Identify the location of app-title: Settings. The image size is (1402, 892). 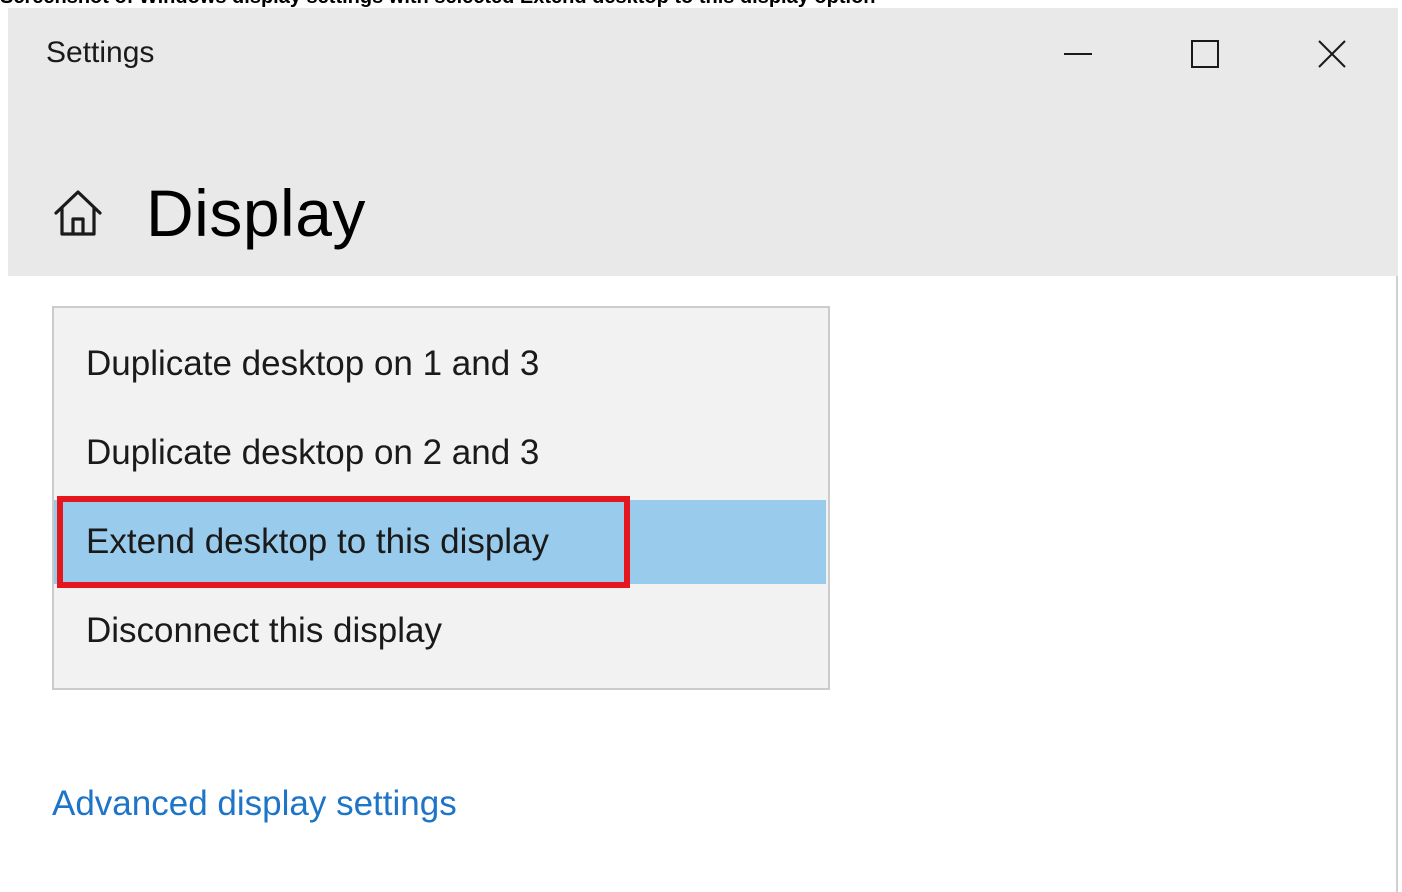
(100, 52).